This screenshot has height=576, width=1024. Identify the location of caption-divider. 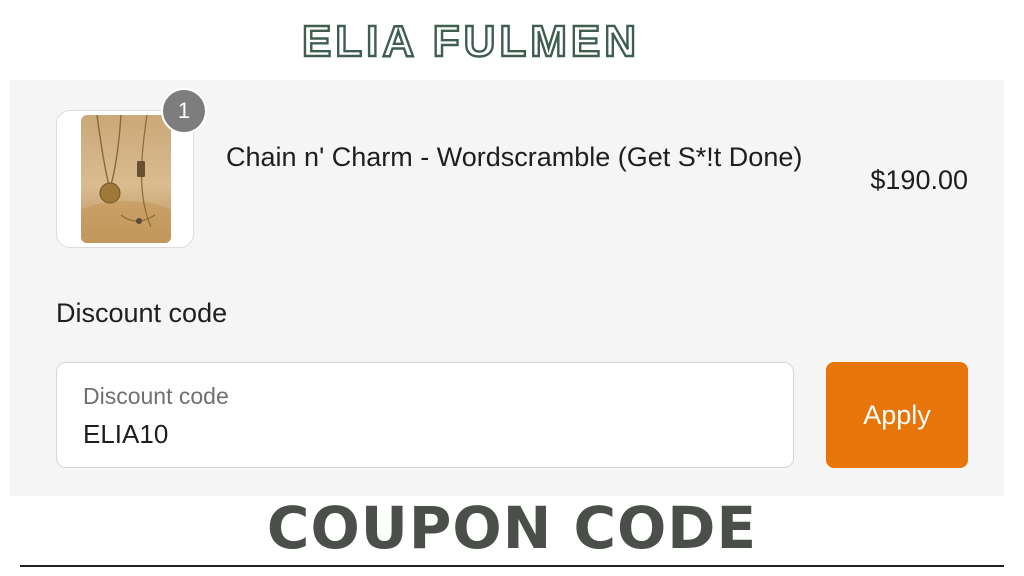
(512, 566).